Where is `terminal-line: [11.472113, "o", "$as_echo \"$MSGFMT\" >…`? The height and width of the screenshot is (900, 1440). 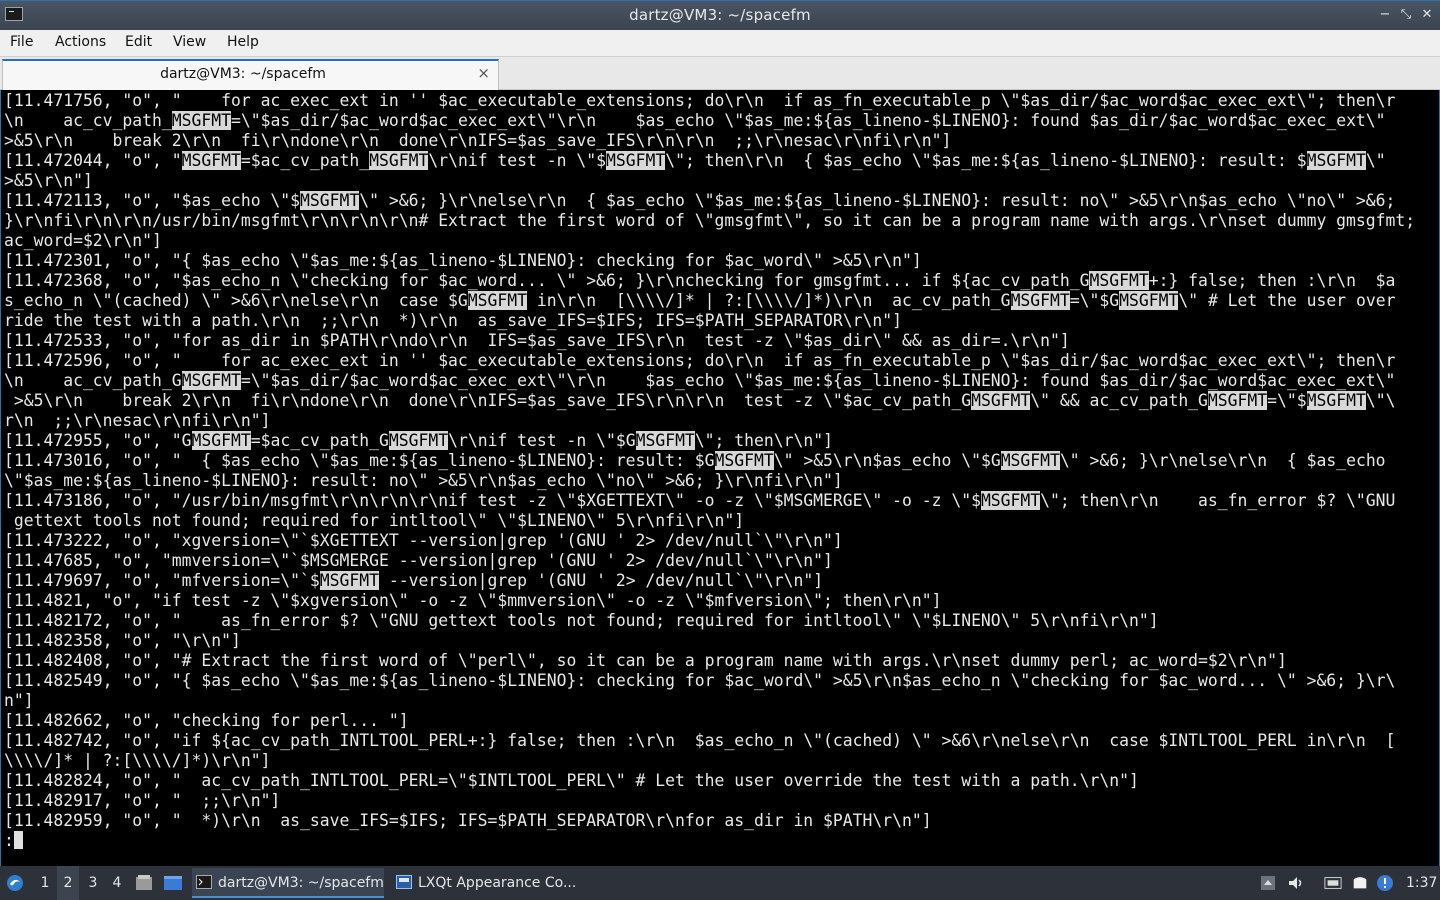
terminal-line: [11.472113, "o", "$as_echo \"$MSGFMT\" >… is located at coordinates (700, 200).